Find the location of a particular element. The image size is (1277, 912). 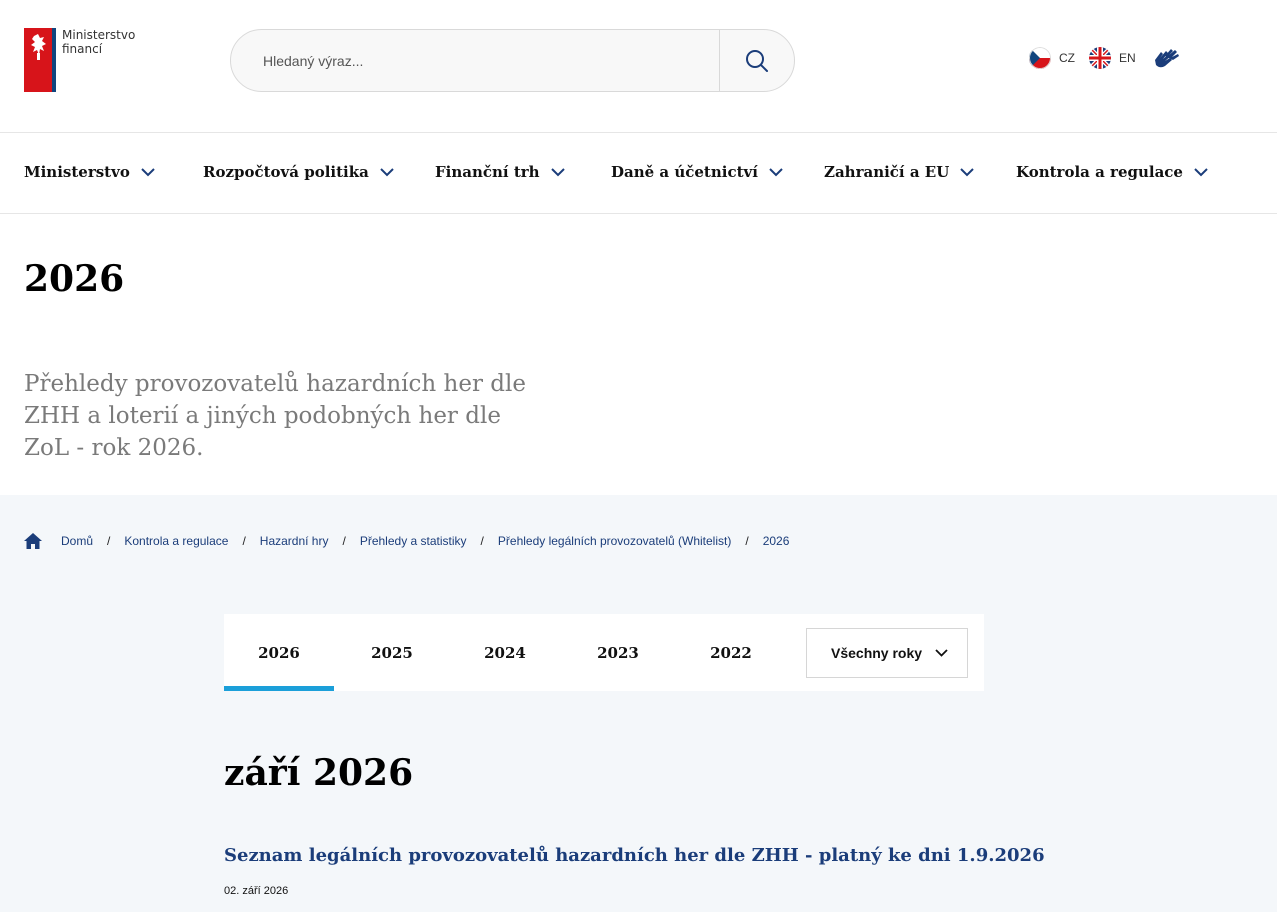

logo-text-line2: financí is located at coordinates (82, 49).